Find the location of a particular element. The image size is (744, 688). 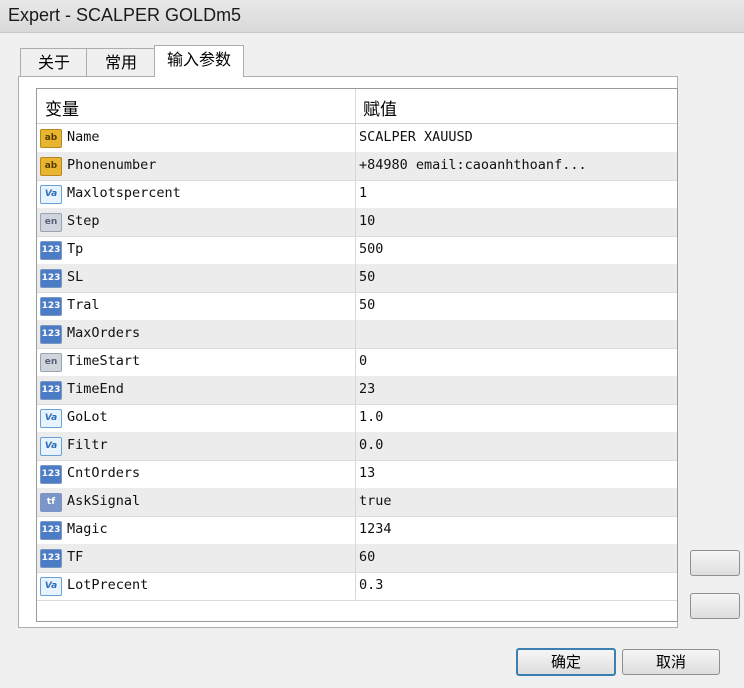

parameter-name: Name is located at coordinates (83, 137).